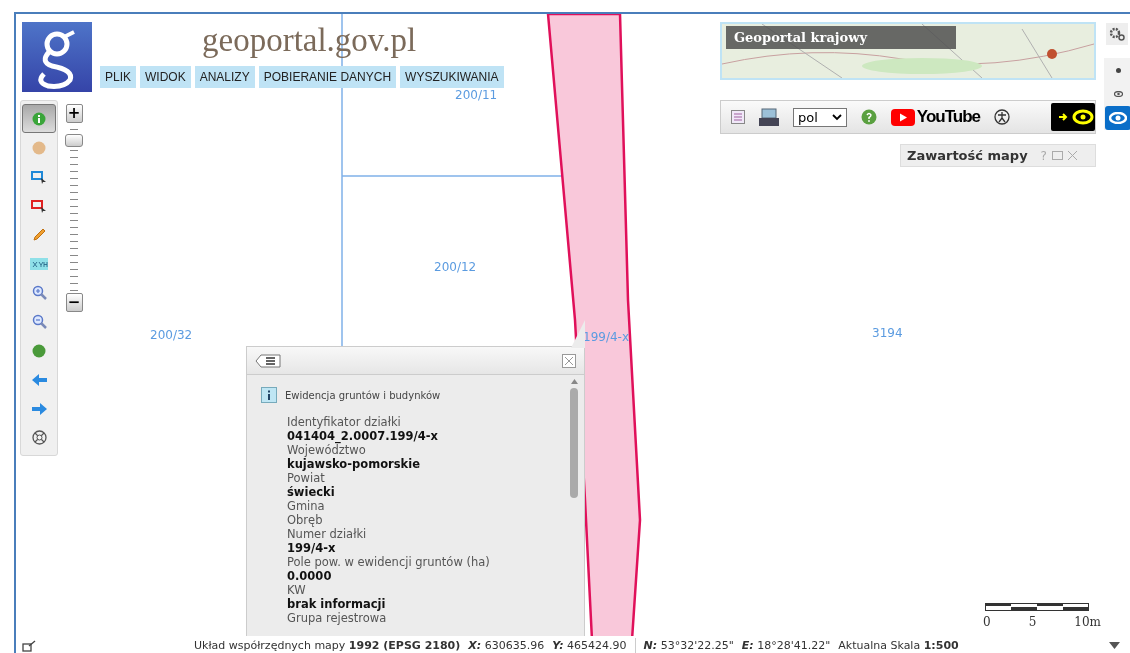 The width and height of the screenshot is (1130, 653). I want to click on legend-icon, so click(738, 117).